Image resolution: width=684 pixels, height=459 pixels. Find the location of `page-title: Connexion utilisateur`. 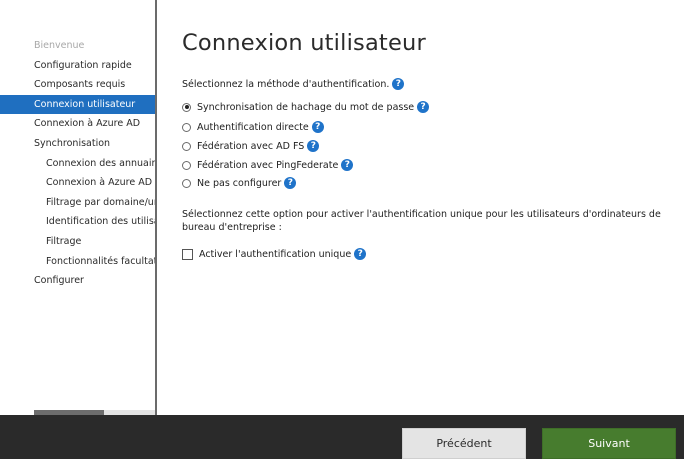

page-title: Connexion utilisateur is located at coordinates (304, 43).